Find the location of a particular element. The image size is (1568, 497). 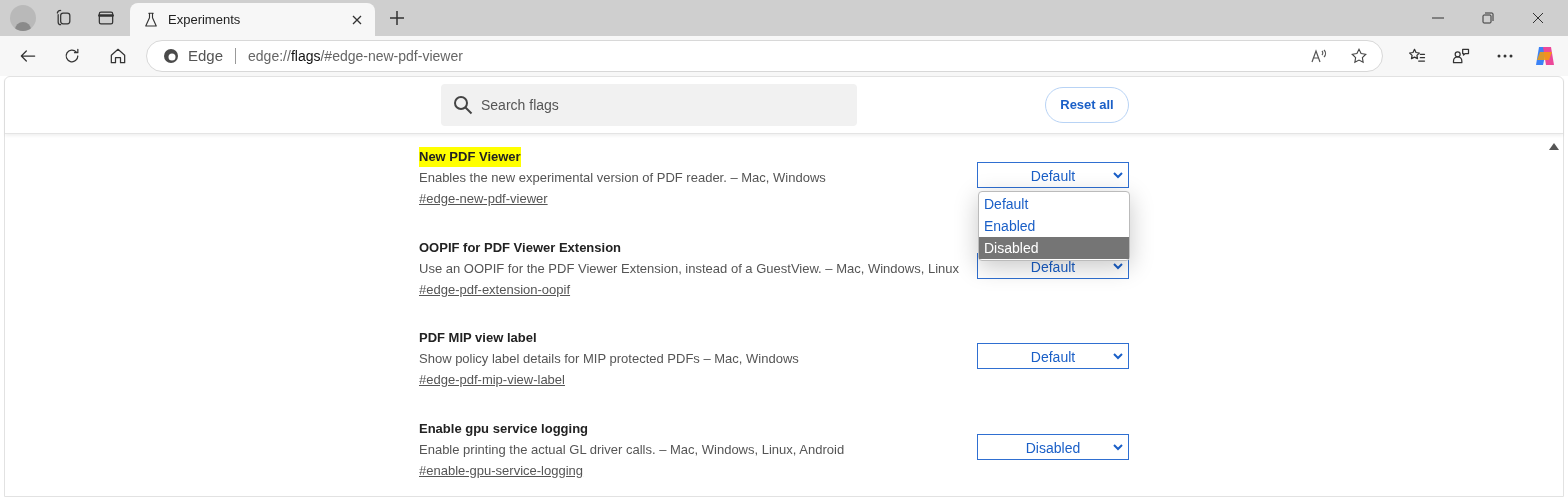

address-bar: Edge edge://flags/#edge-new-pdf-viewer is located at coordinates (764, 56).